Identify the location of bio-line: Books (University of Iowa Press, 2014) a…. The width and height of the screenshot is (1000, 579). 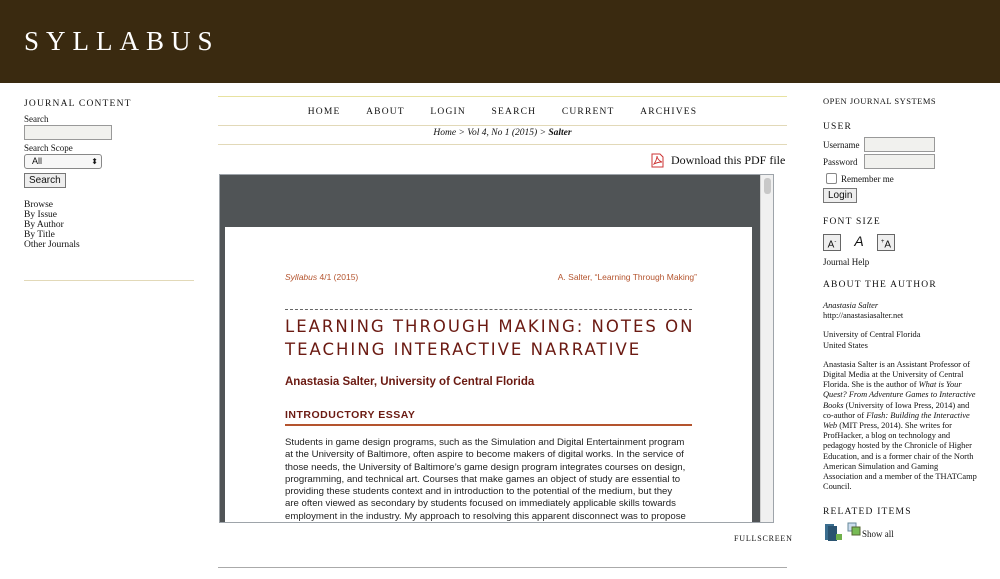
(908, 406).